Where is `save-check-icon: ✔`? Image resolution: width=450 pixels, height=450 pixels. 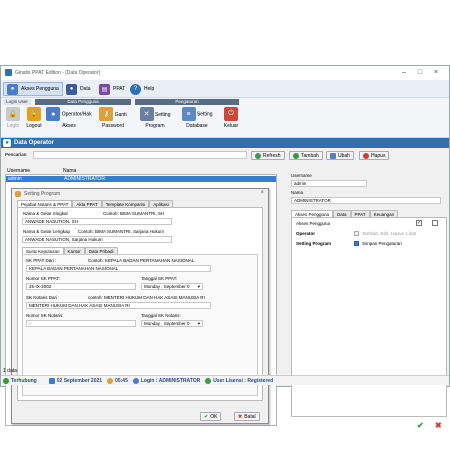 save-check-icon: ✔ is located at coordinates (420, 425).